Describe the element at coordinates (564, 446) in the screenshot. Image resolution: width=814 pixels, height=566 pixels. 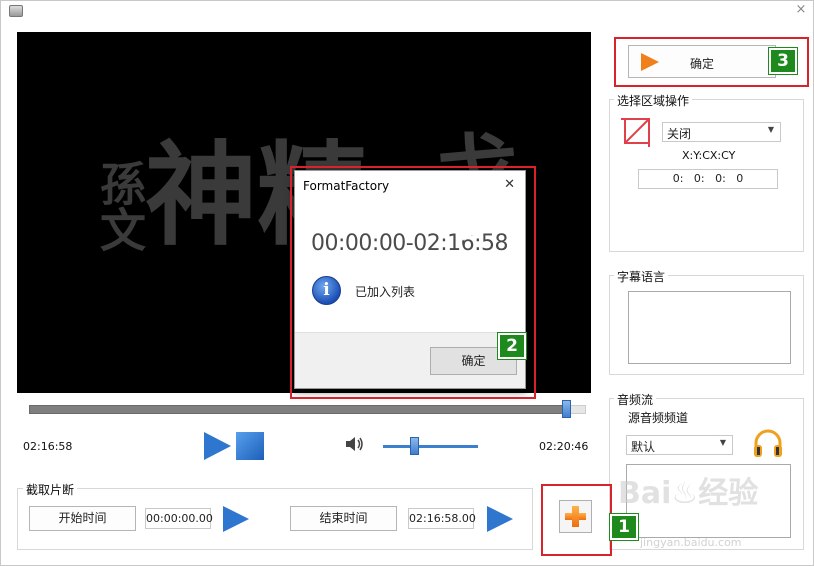
I see `total-time: 02:20:46` at that location.